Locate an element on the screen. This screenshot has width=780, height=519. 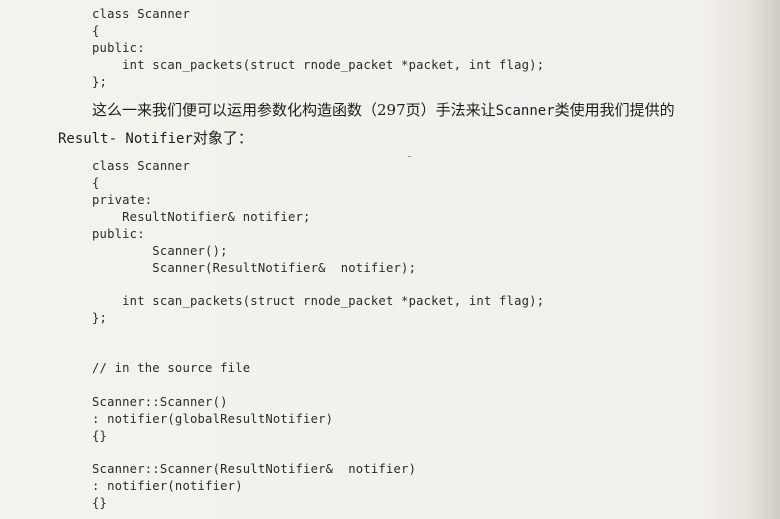
code-line: : notifier(notifier) is located at coordinates (167, 486).